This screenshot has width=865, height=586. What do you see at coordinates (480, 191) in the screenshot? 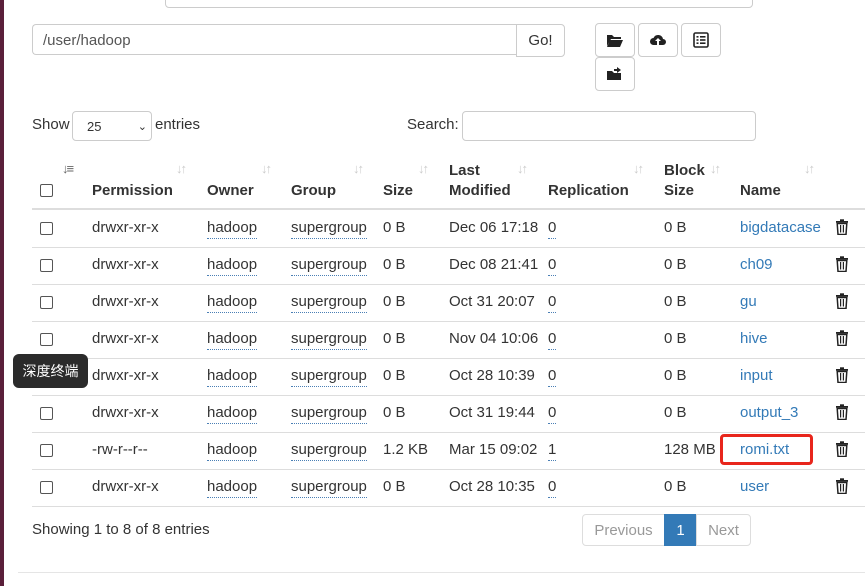
I see `header-last-modified-line2: Modified` at bounding box center [480, 191].